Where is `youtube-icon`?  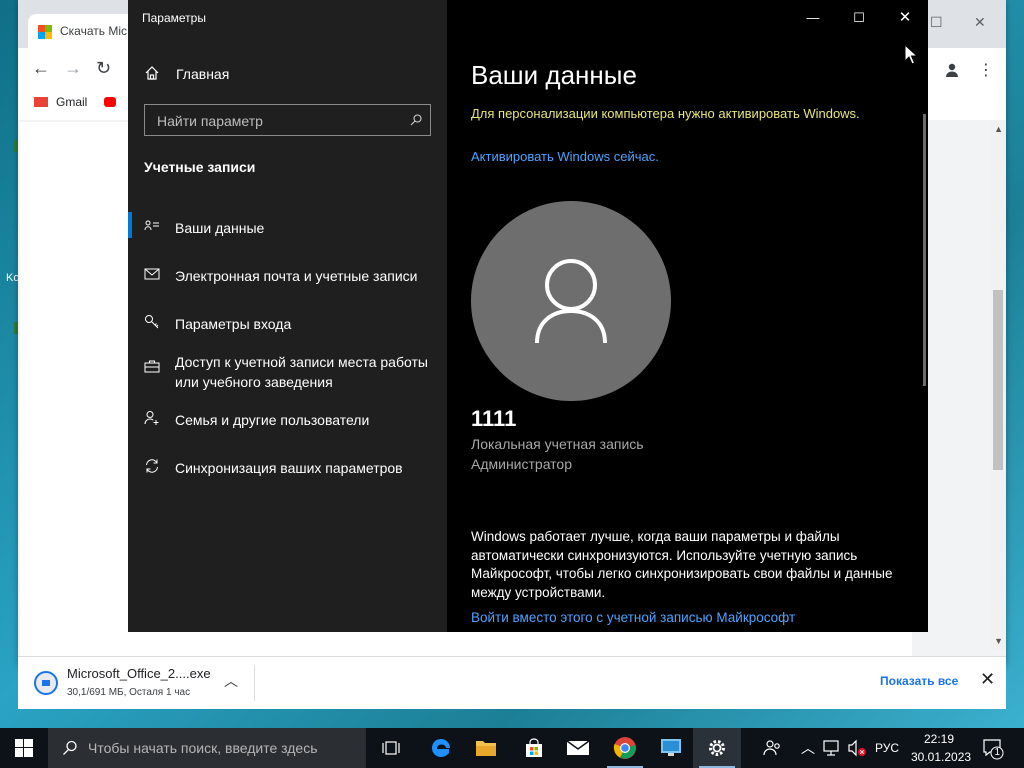
youtube-icon is located at coordinates (110, 102).